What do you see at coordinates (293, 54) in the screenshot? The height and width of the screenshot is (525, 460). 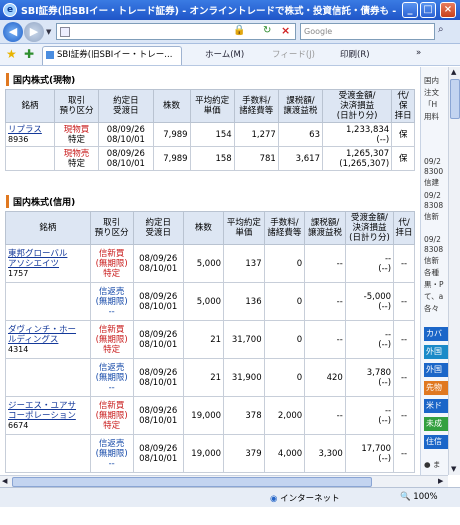 I see `feed-button: フィード(J)` at bounding box center [293, 54].